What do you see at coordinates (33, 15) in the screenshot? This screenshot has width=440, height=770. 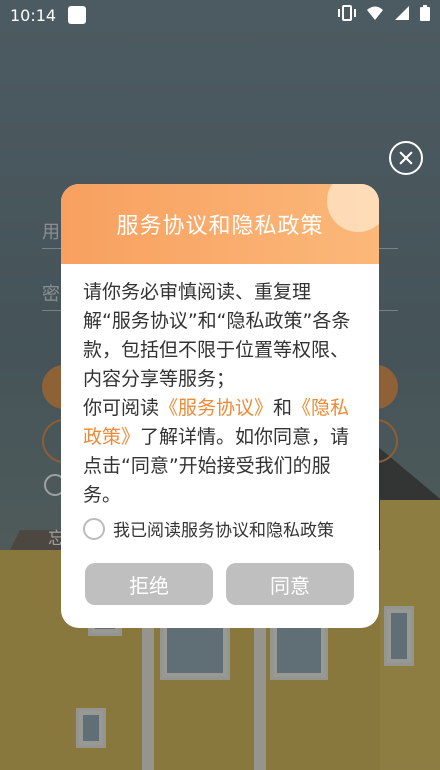 I see `status-time: 10:14` at bounding box center [33, 15].